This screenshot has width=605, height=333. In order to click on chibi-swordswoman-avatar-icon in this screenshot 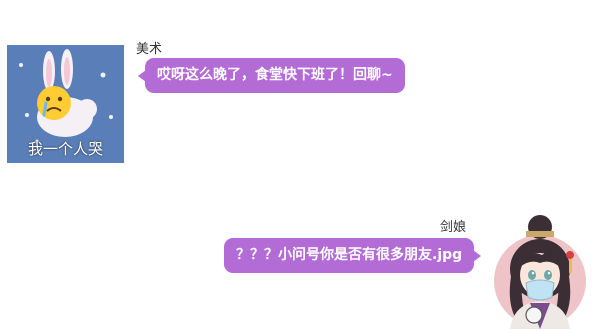, I will do `click(541, 270)`.